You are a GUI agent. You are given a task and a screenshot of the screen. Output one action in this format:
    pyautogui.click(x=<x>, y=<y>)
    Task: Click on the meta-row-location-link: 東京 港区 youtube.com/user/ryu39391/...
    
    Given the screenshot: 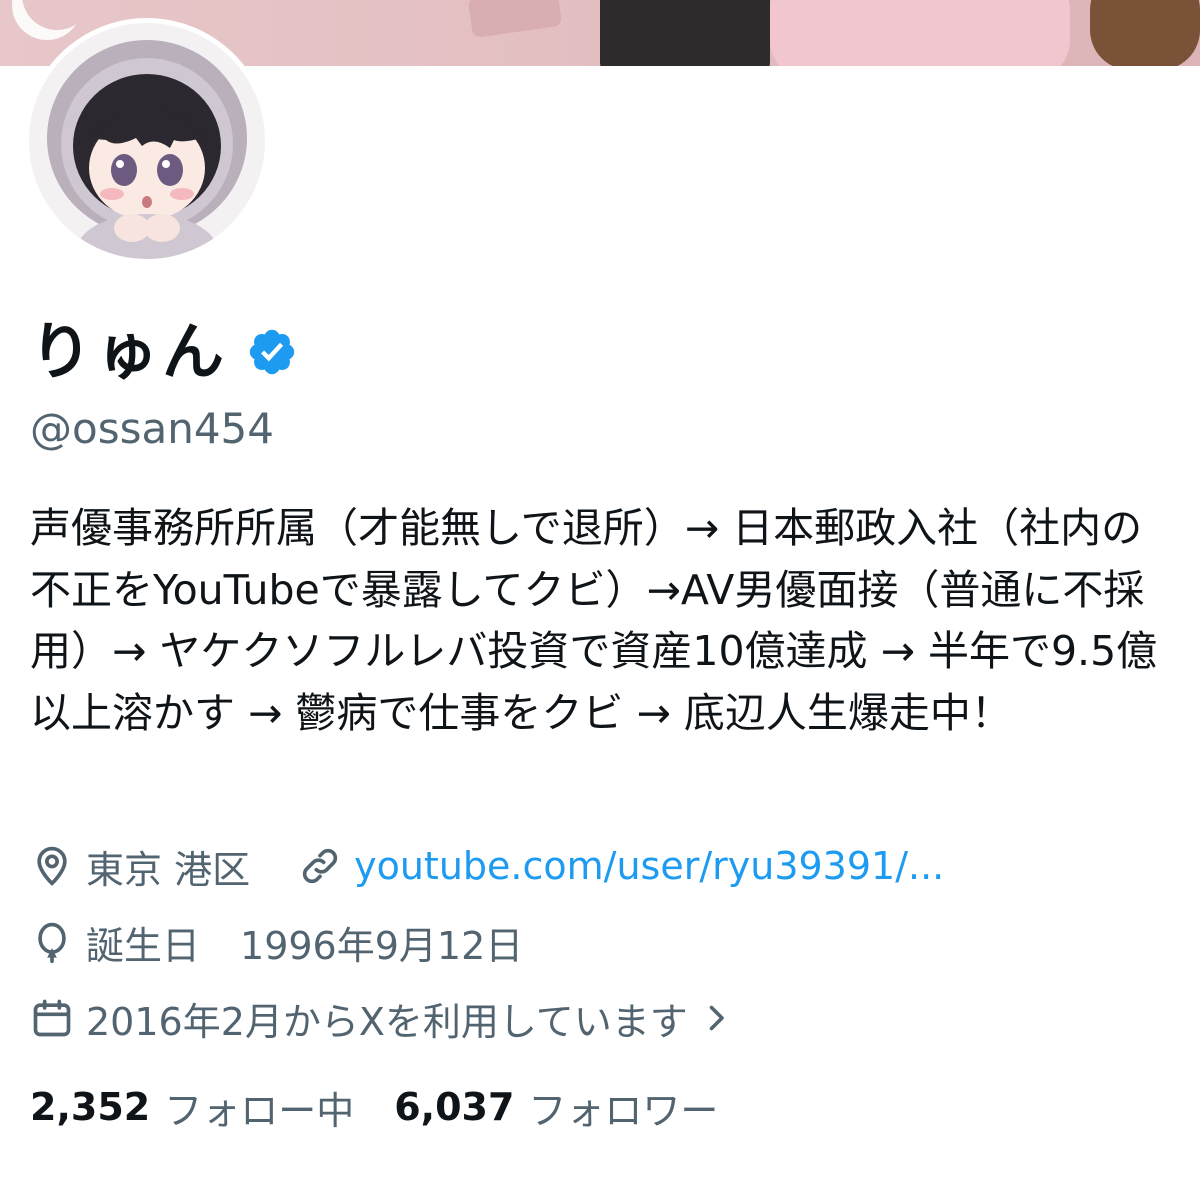 What is the action you would take?
    pyautogui.click(x=487, y=866)
    